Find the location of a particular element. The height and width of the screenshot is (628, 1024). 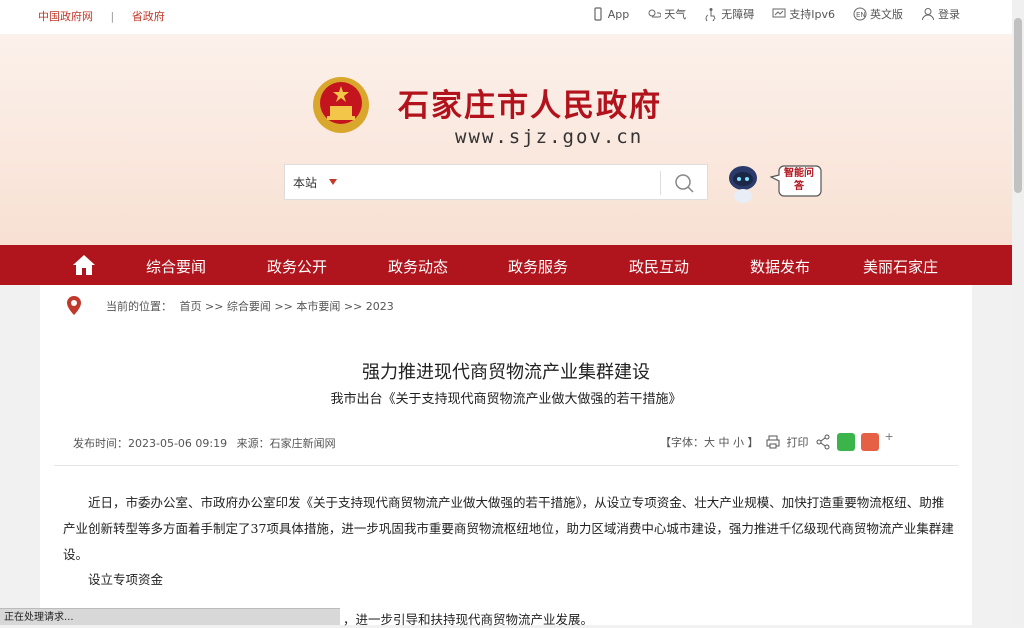

link-province: 省政府 is located at coordinates (148, 16).